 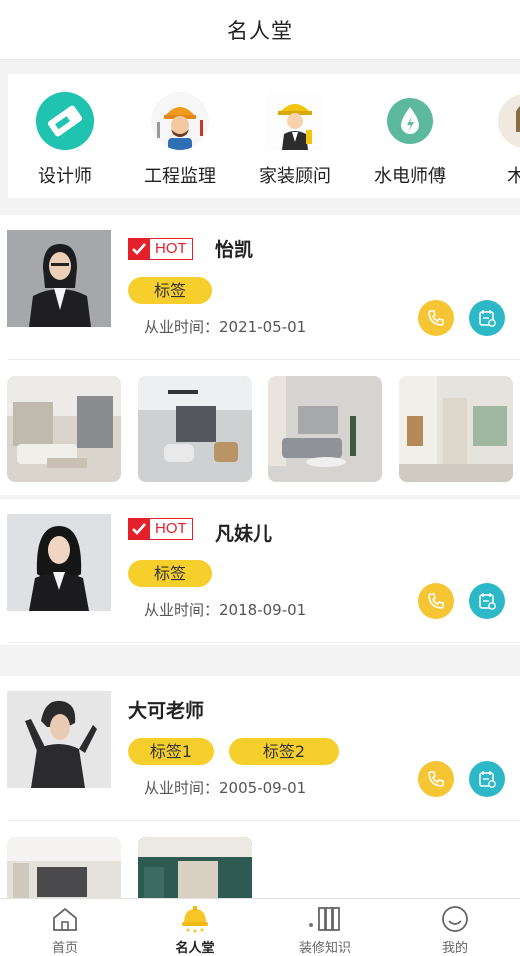 I want to click on category-label: 工程监理, so click(x=180, y=176).